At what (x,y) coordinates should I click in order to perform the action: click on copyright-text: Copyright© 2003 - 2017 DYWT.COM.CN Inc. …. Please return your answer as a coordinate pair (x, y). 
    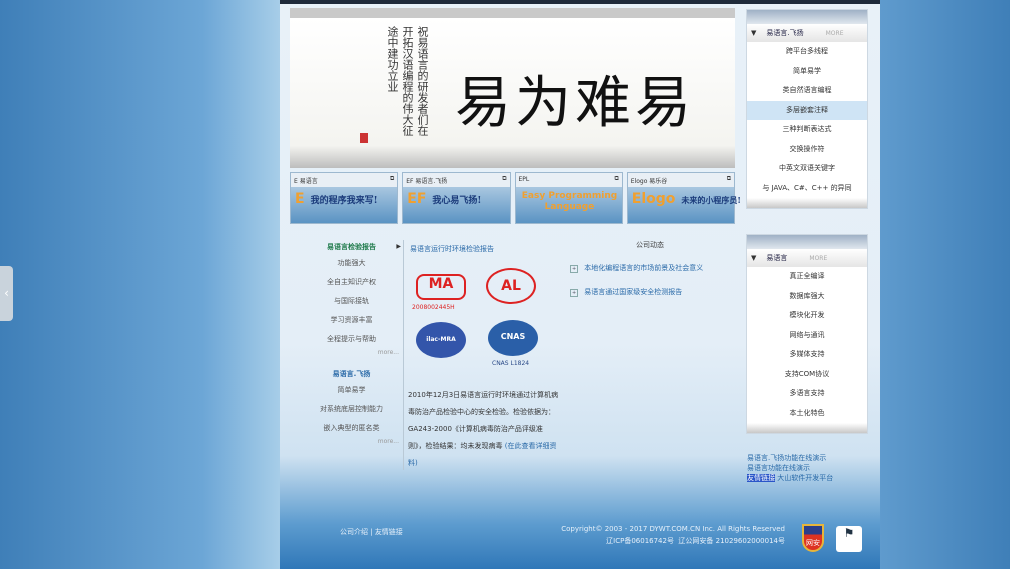
    Looking at the image, I should click on (673, 529).